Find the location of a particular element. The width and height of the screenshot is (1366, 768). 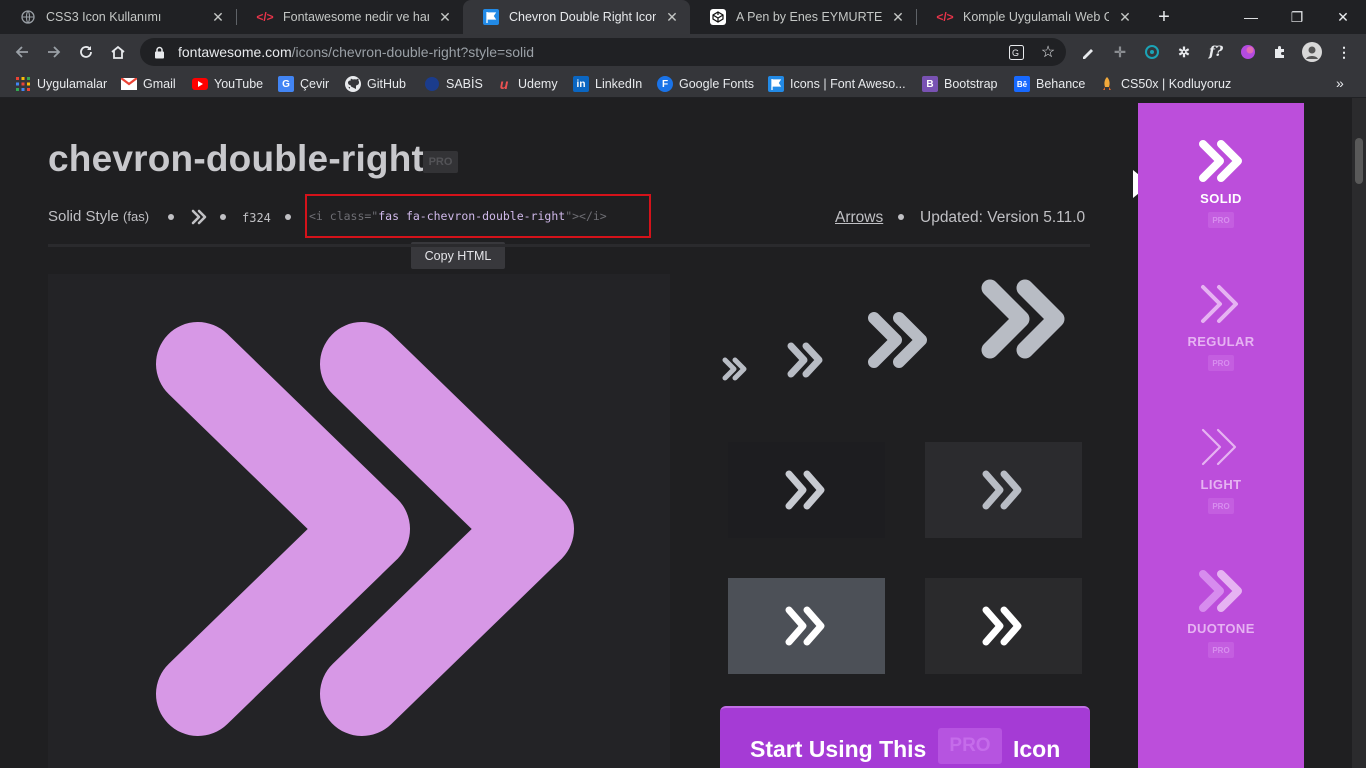

browser-tab: CSS3 Icon Kullanımı ✕ is located at coordinates (118, 17).